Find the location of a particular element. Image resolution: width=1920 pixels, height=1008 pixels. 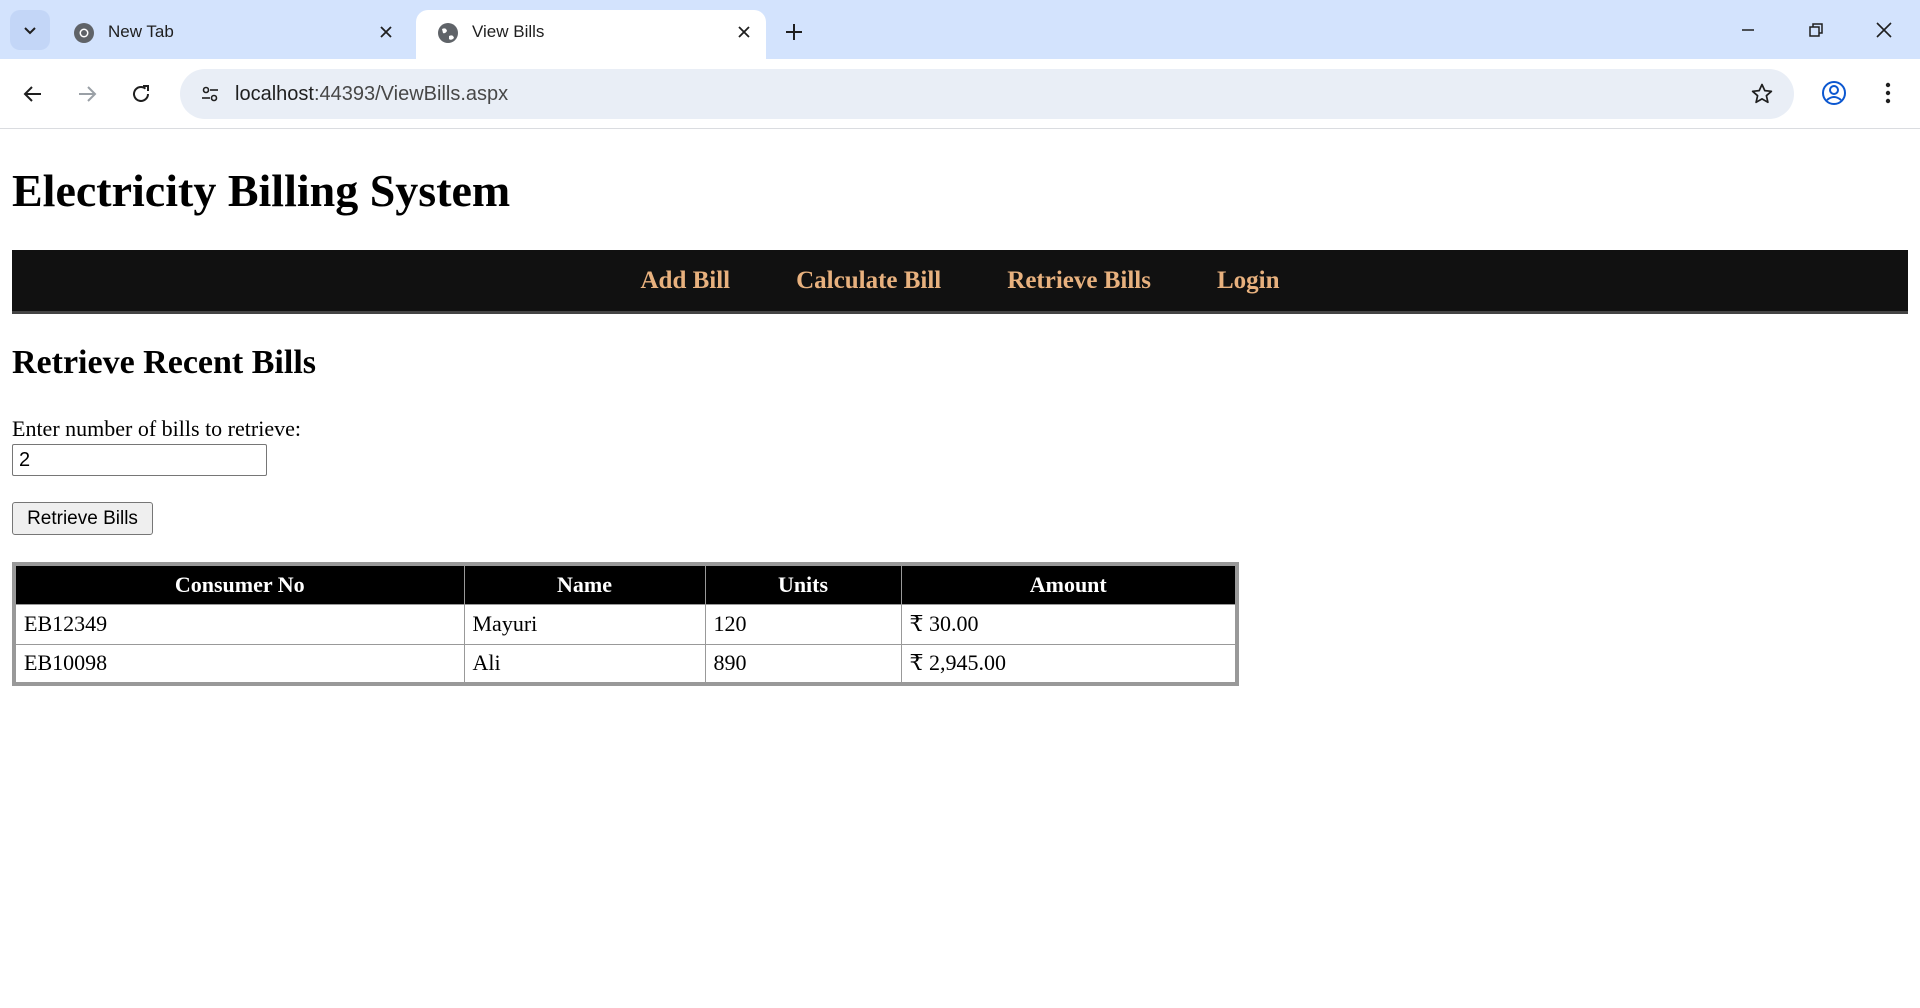

cell-units: 120 is located at coordinates (803, 624).